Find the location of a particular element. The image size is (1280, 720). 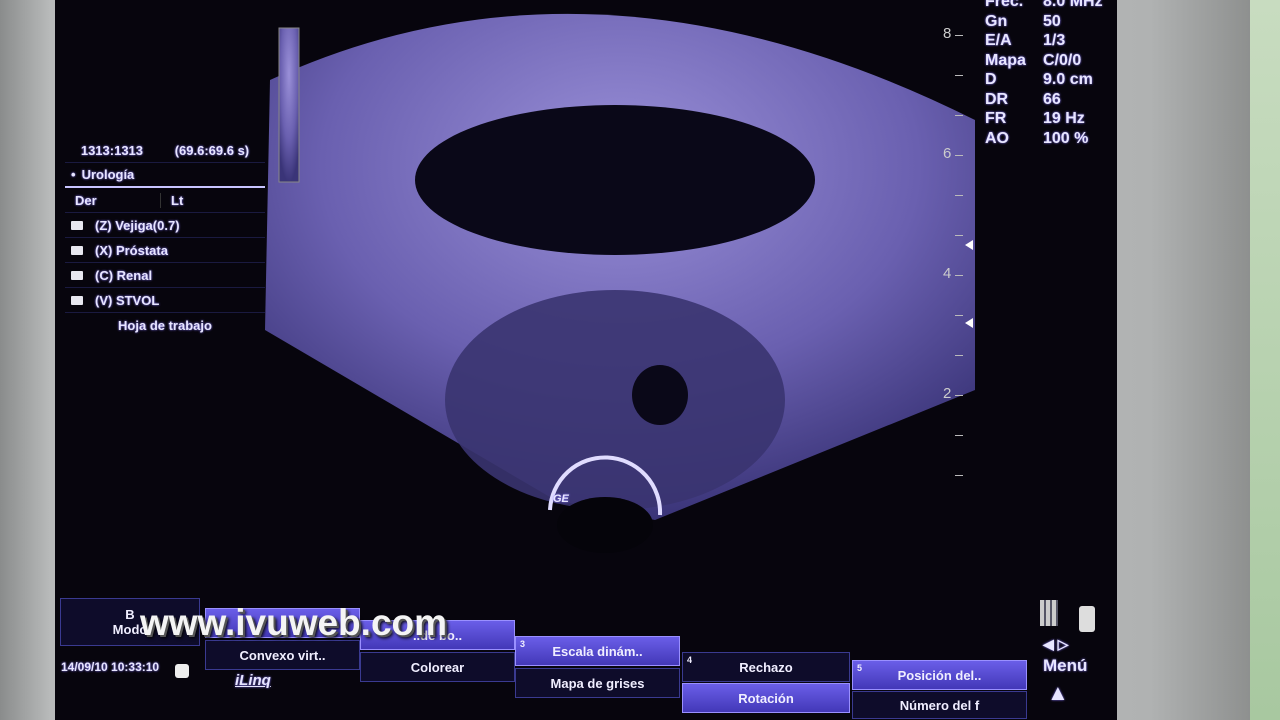

datetime: 14/09/10 10:33:10 is located at coordinates (110, 667).